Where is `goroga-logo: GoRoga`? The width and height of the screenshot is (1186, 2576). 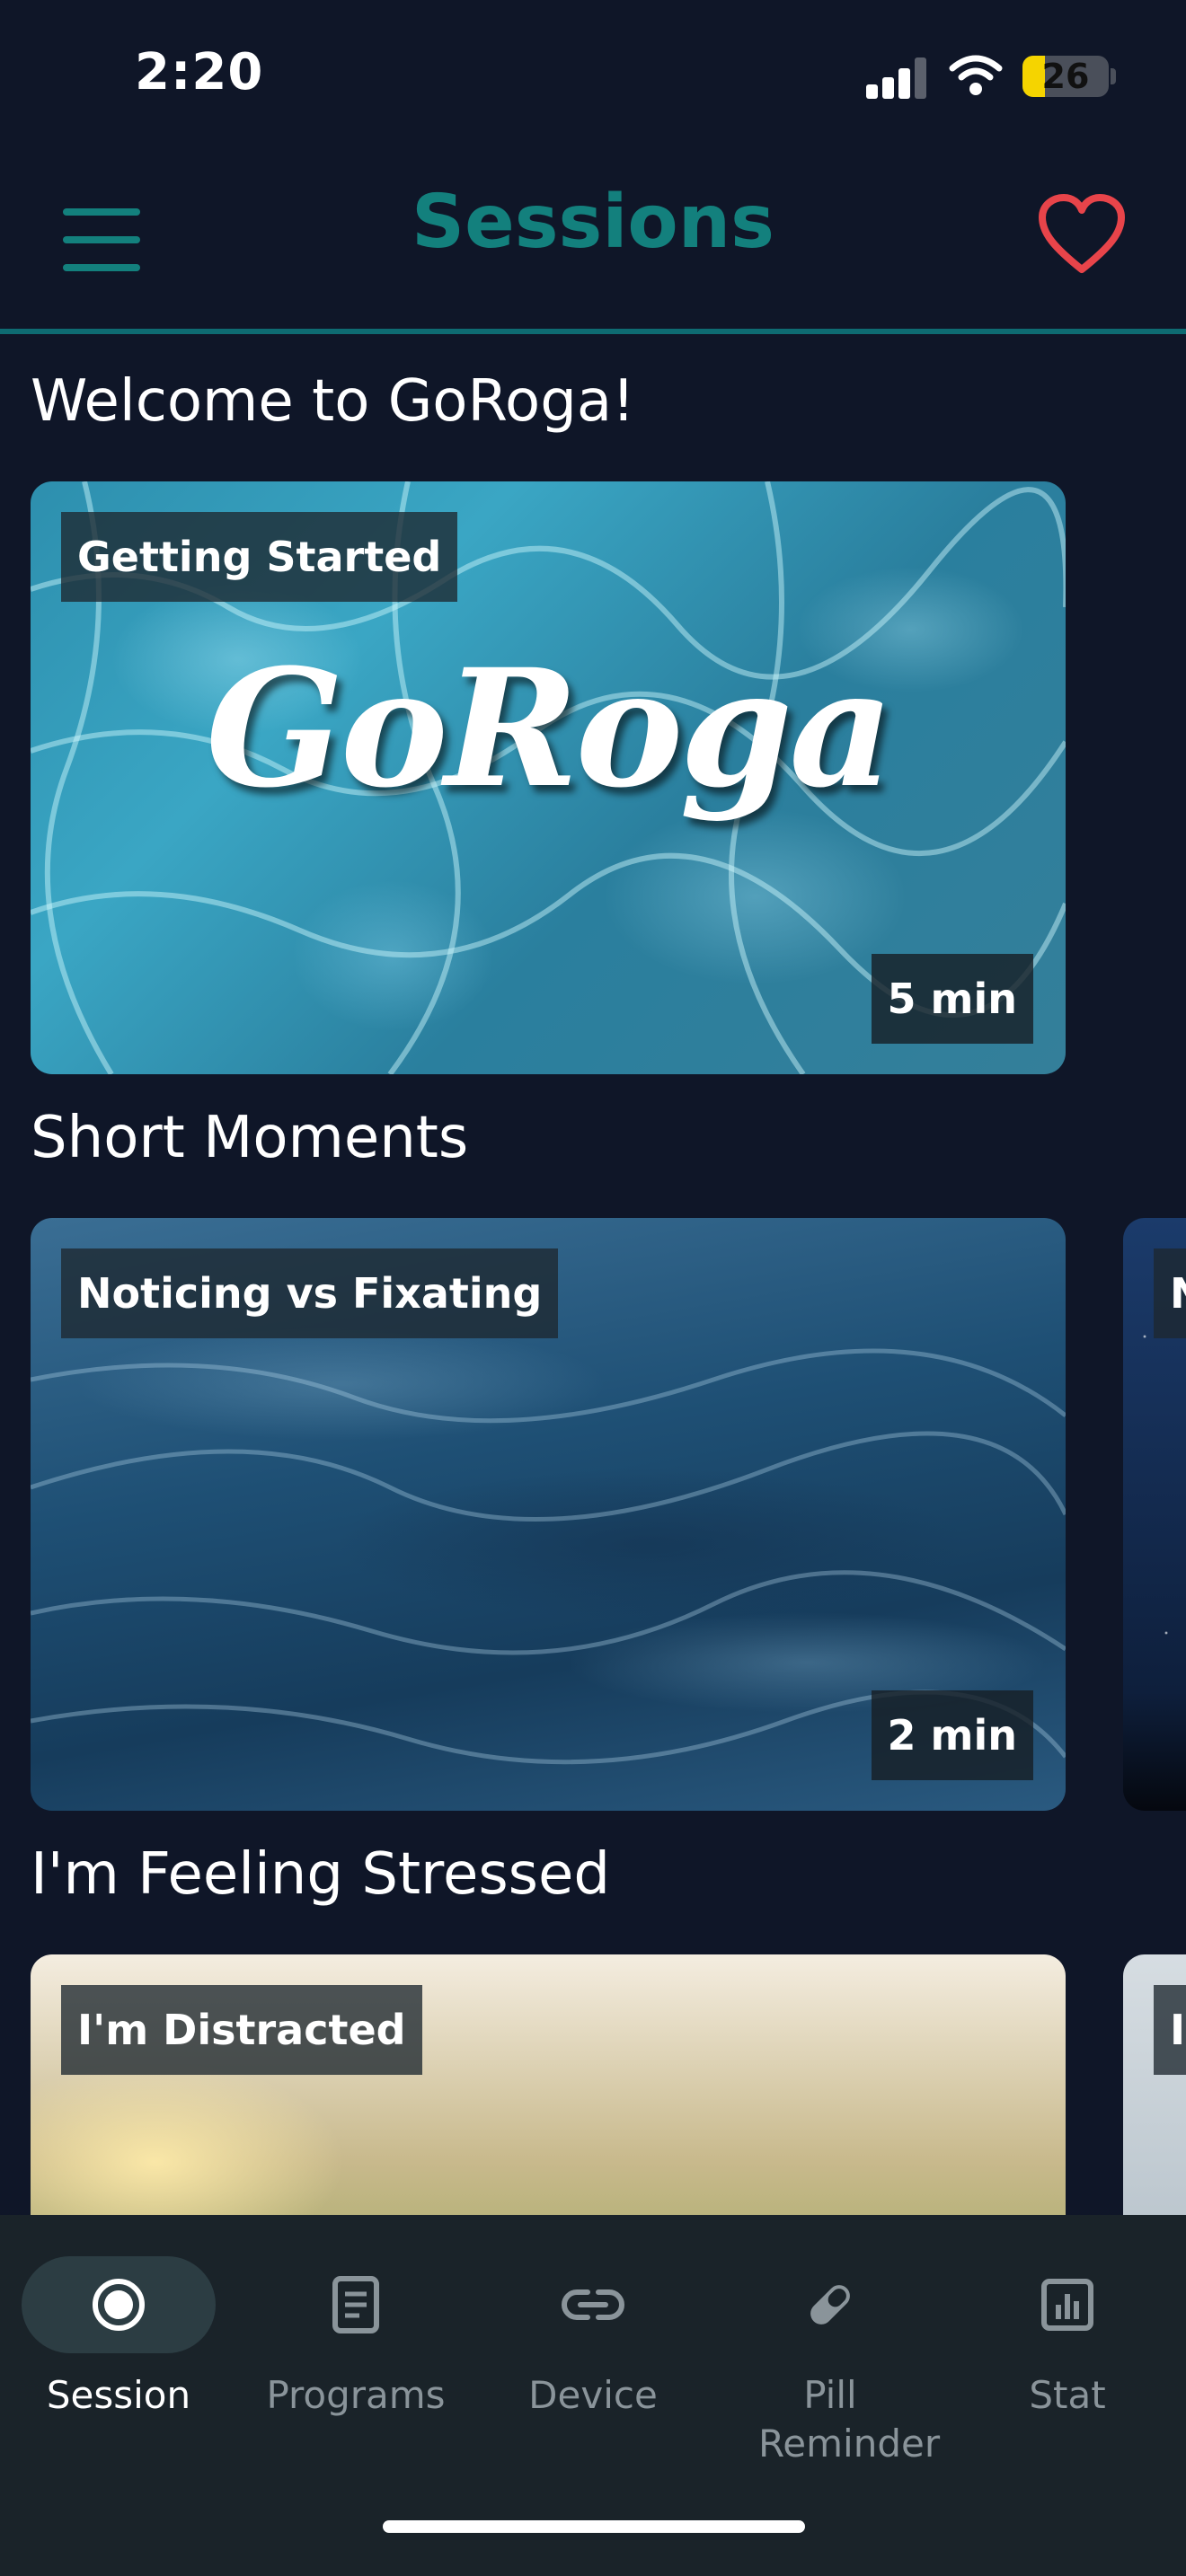 goroga-logo: GoRoga is located at coordinates (550, 729).